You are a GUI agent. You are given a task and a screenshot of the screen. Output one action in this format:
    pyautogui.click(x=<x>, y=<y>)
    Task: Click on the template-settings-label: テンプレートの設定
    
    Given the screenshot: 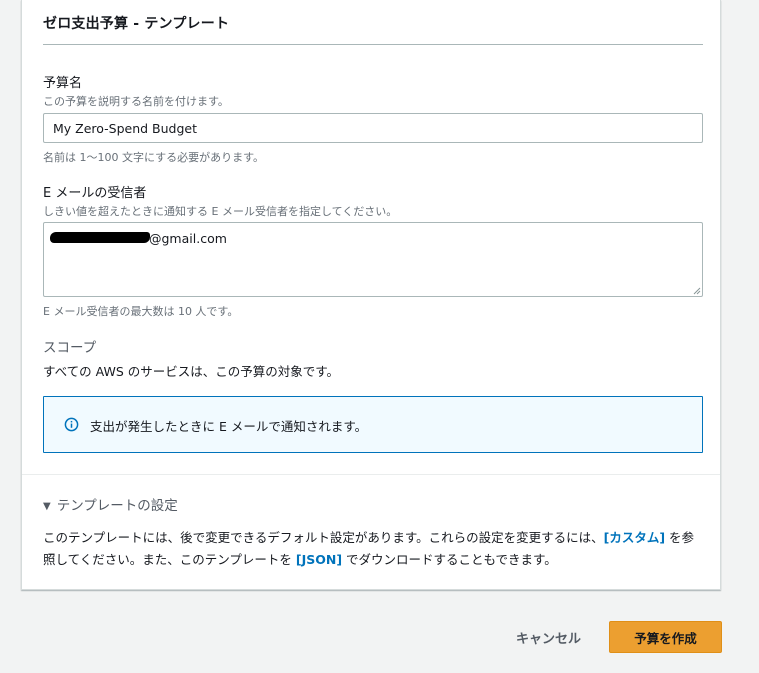 What is the action you would take?
    pyautogui.click(x=117, y=506)
    